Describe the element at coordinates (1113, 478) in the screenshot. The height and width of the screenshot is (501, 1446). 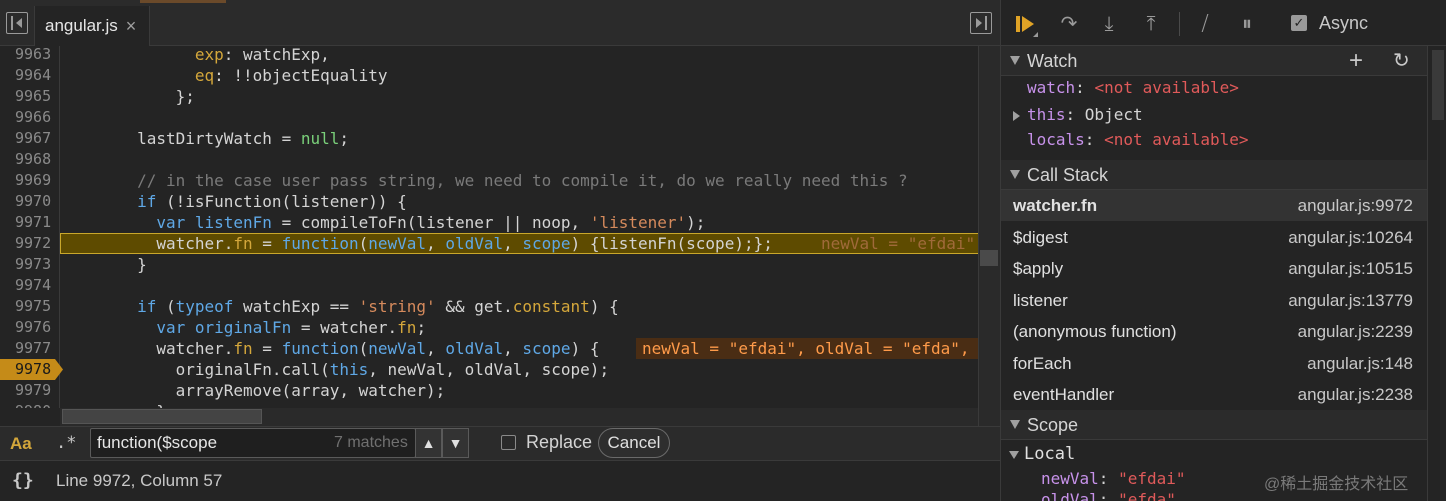
I see `scope-var-newval: newVal: "efdai"` at that location.